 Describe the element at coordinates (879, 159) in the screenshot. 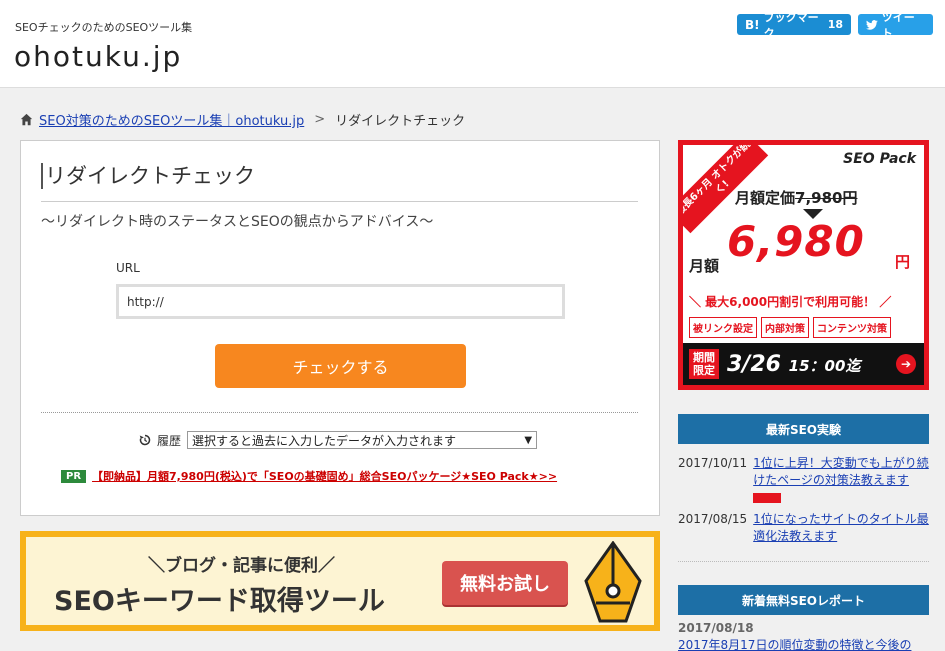

I see `ad-brand: SEO Pack` at that location.